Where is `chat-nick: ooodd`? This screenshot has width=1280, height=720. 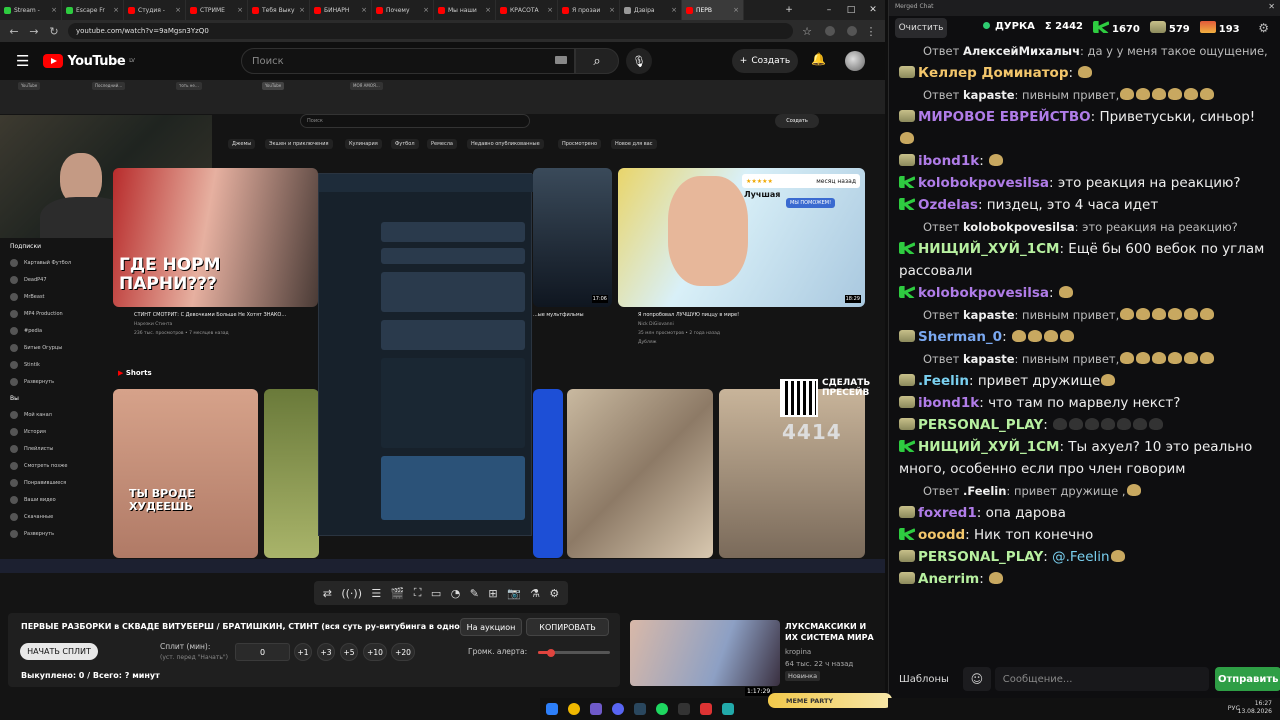 chat-nick: ooodd is located at coordinates (941, 535).